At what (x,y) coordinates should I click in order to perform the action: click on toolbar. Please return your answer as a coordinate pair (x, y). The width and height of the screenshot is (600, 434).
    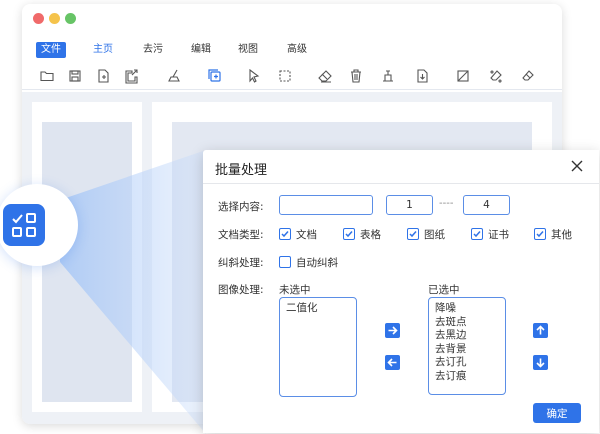
    Looking at the image, I should click on (292, 77).